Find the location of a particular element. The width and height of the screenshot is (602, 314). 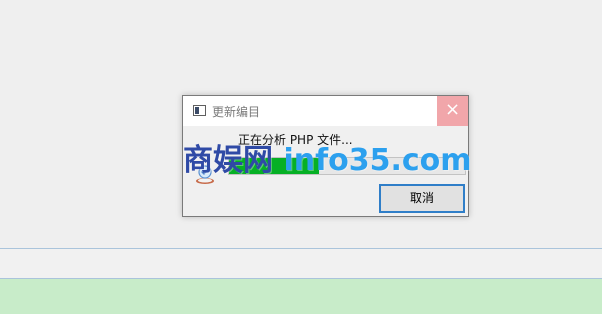

dialog-title: 更新编目 is located at coordinates (236, 112).